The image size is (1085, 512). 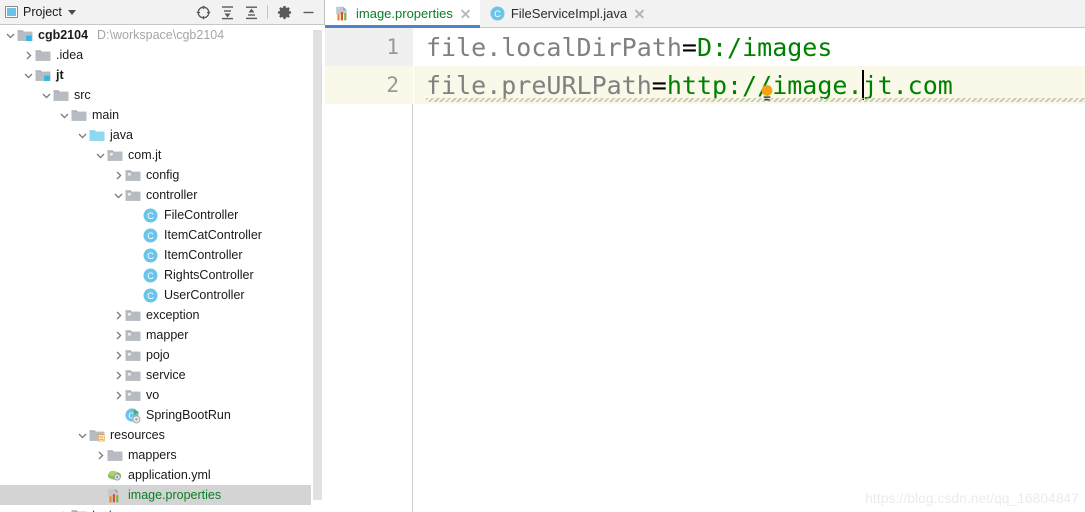 I want to click on tree-node-usercontroller: C UserController, so click(x=155, y=295).